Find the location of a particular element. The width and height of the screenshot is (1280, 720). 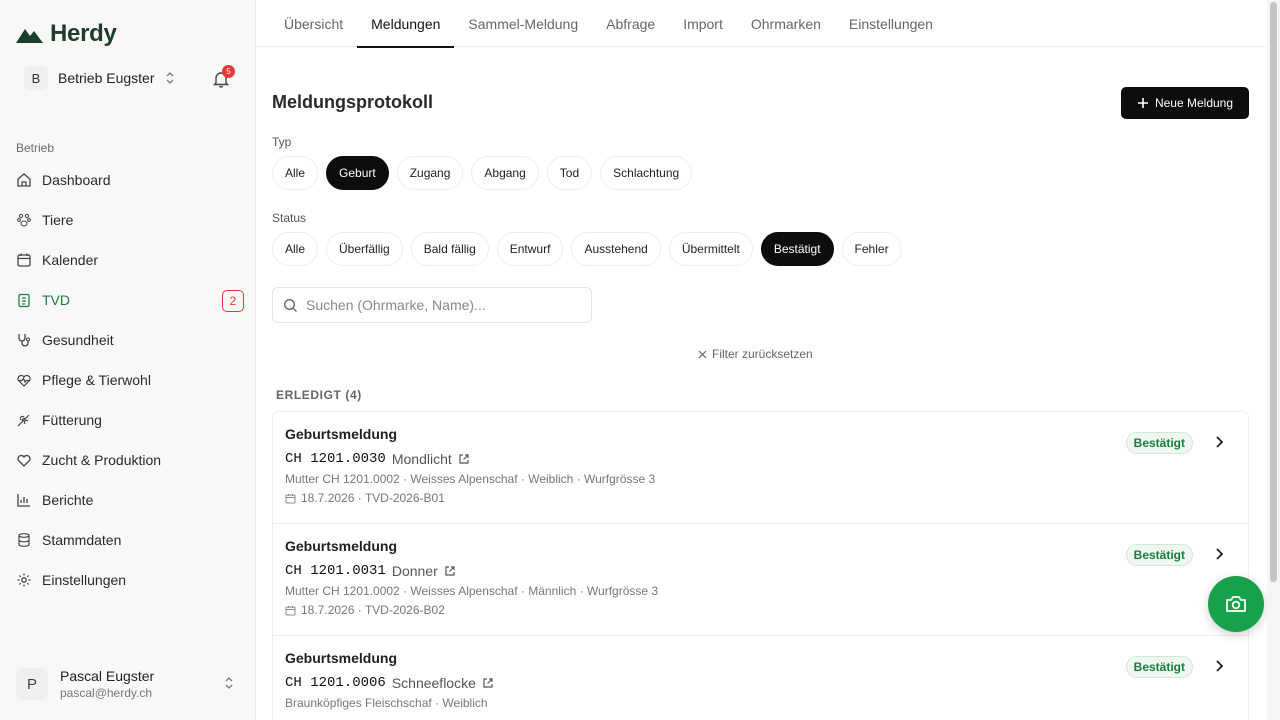

type-chip-zugang: Zugang is located at coordinates (430, 173).